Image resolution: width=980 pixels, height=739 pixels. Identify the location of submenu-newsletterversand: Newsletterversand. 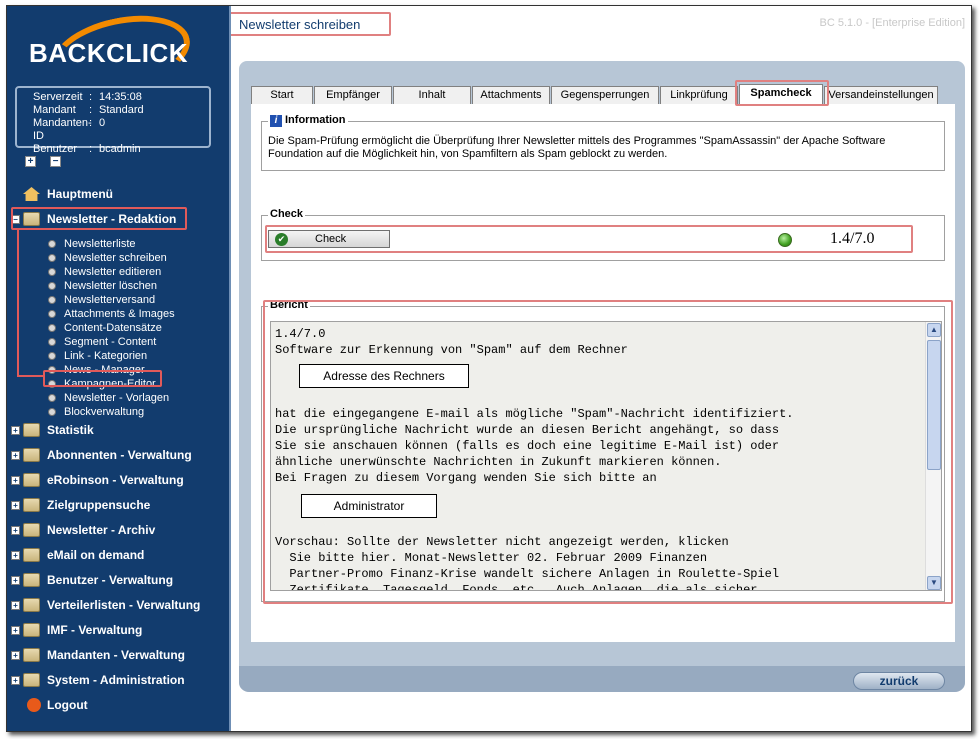
(118, 300).